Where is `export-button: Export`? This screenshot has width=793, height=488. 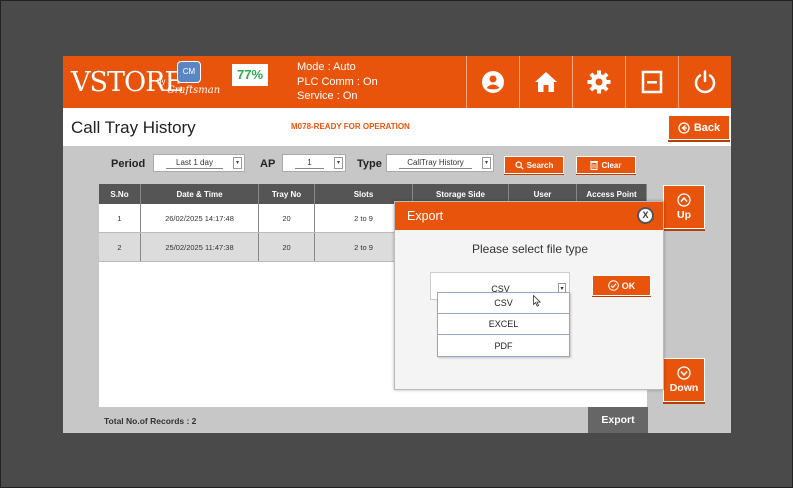 export-button: Export is located at coordinates (618, 420).